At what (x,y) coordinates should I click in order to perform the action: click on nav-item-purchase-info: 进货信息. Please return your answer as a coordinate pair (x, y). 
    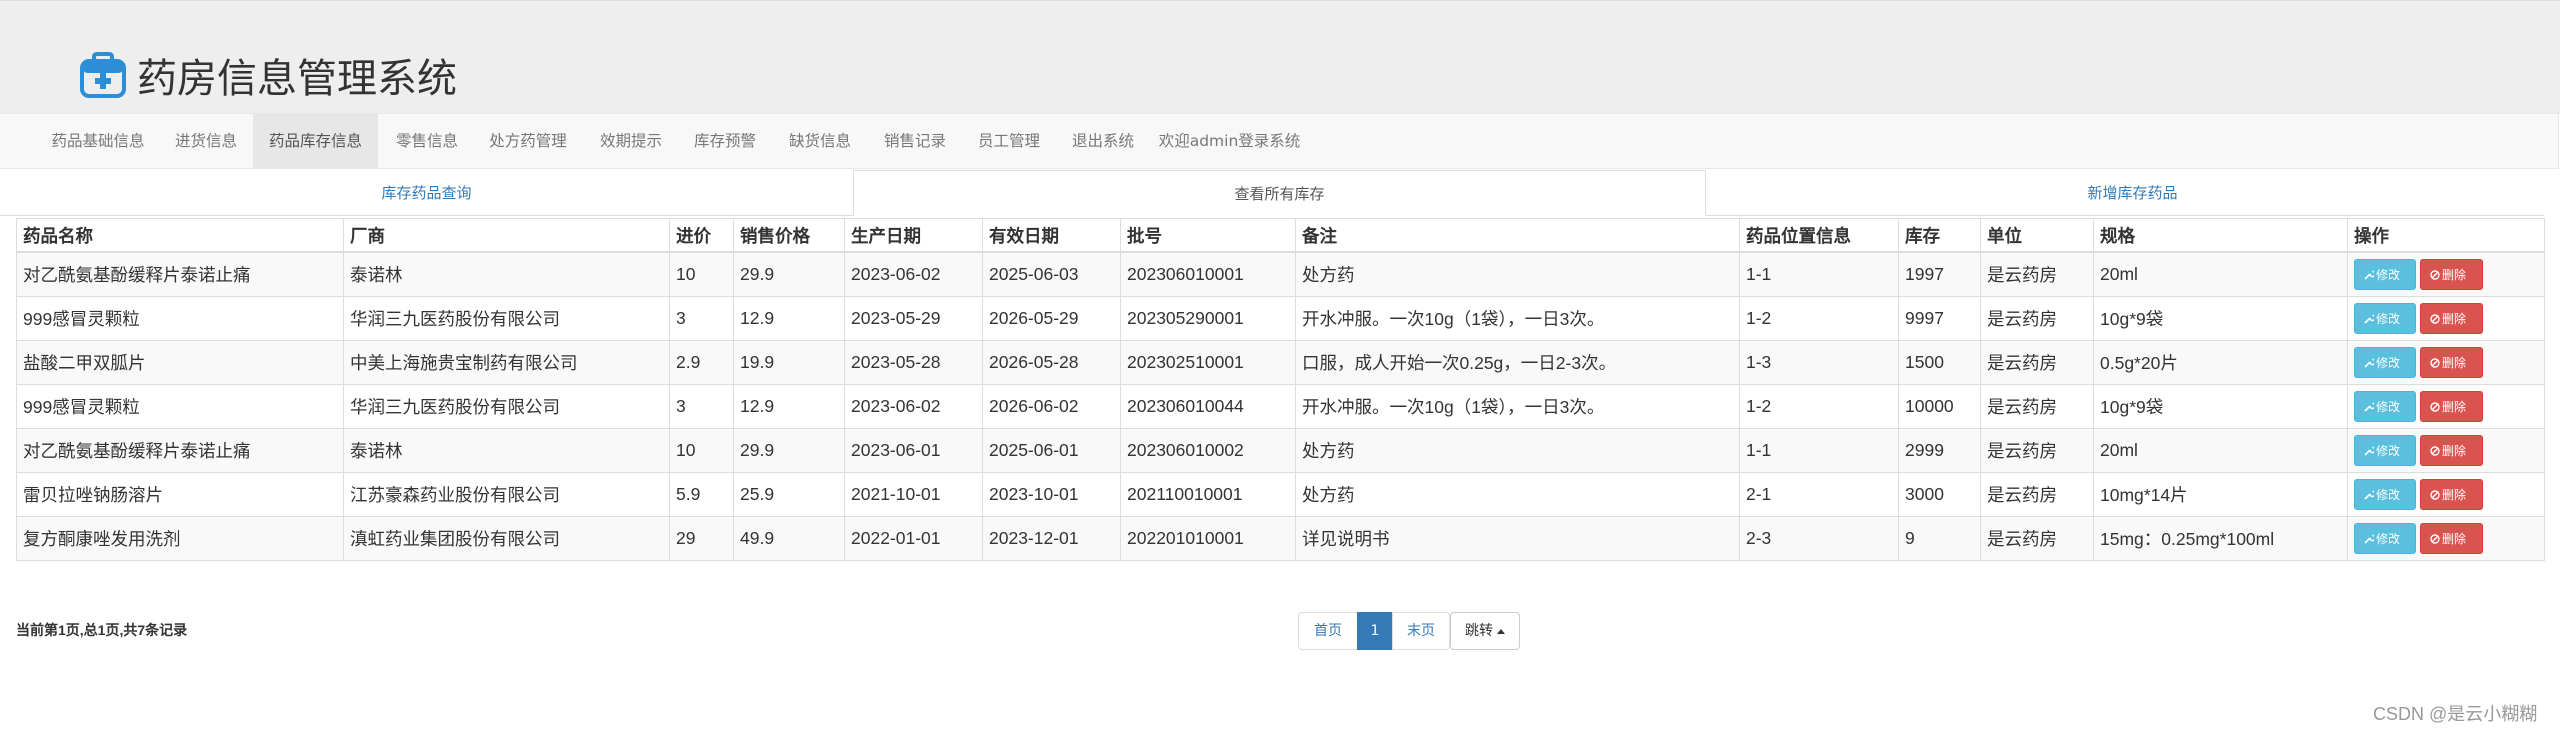
    Looking at the image, I should click on (206, 141).